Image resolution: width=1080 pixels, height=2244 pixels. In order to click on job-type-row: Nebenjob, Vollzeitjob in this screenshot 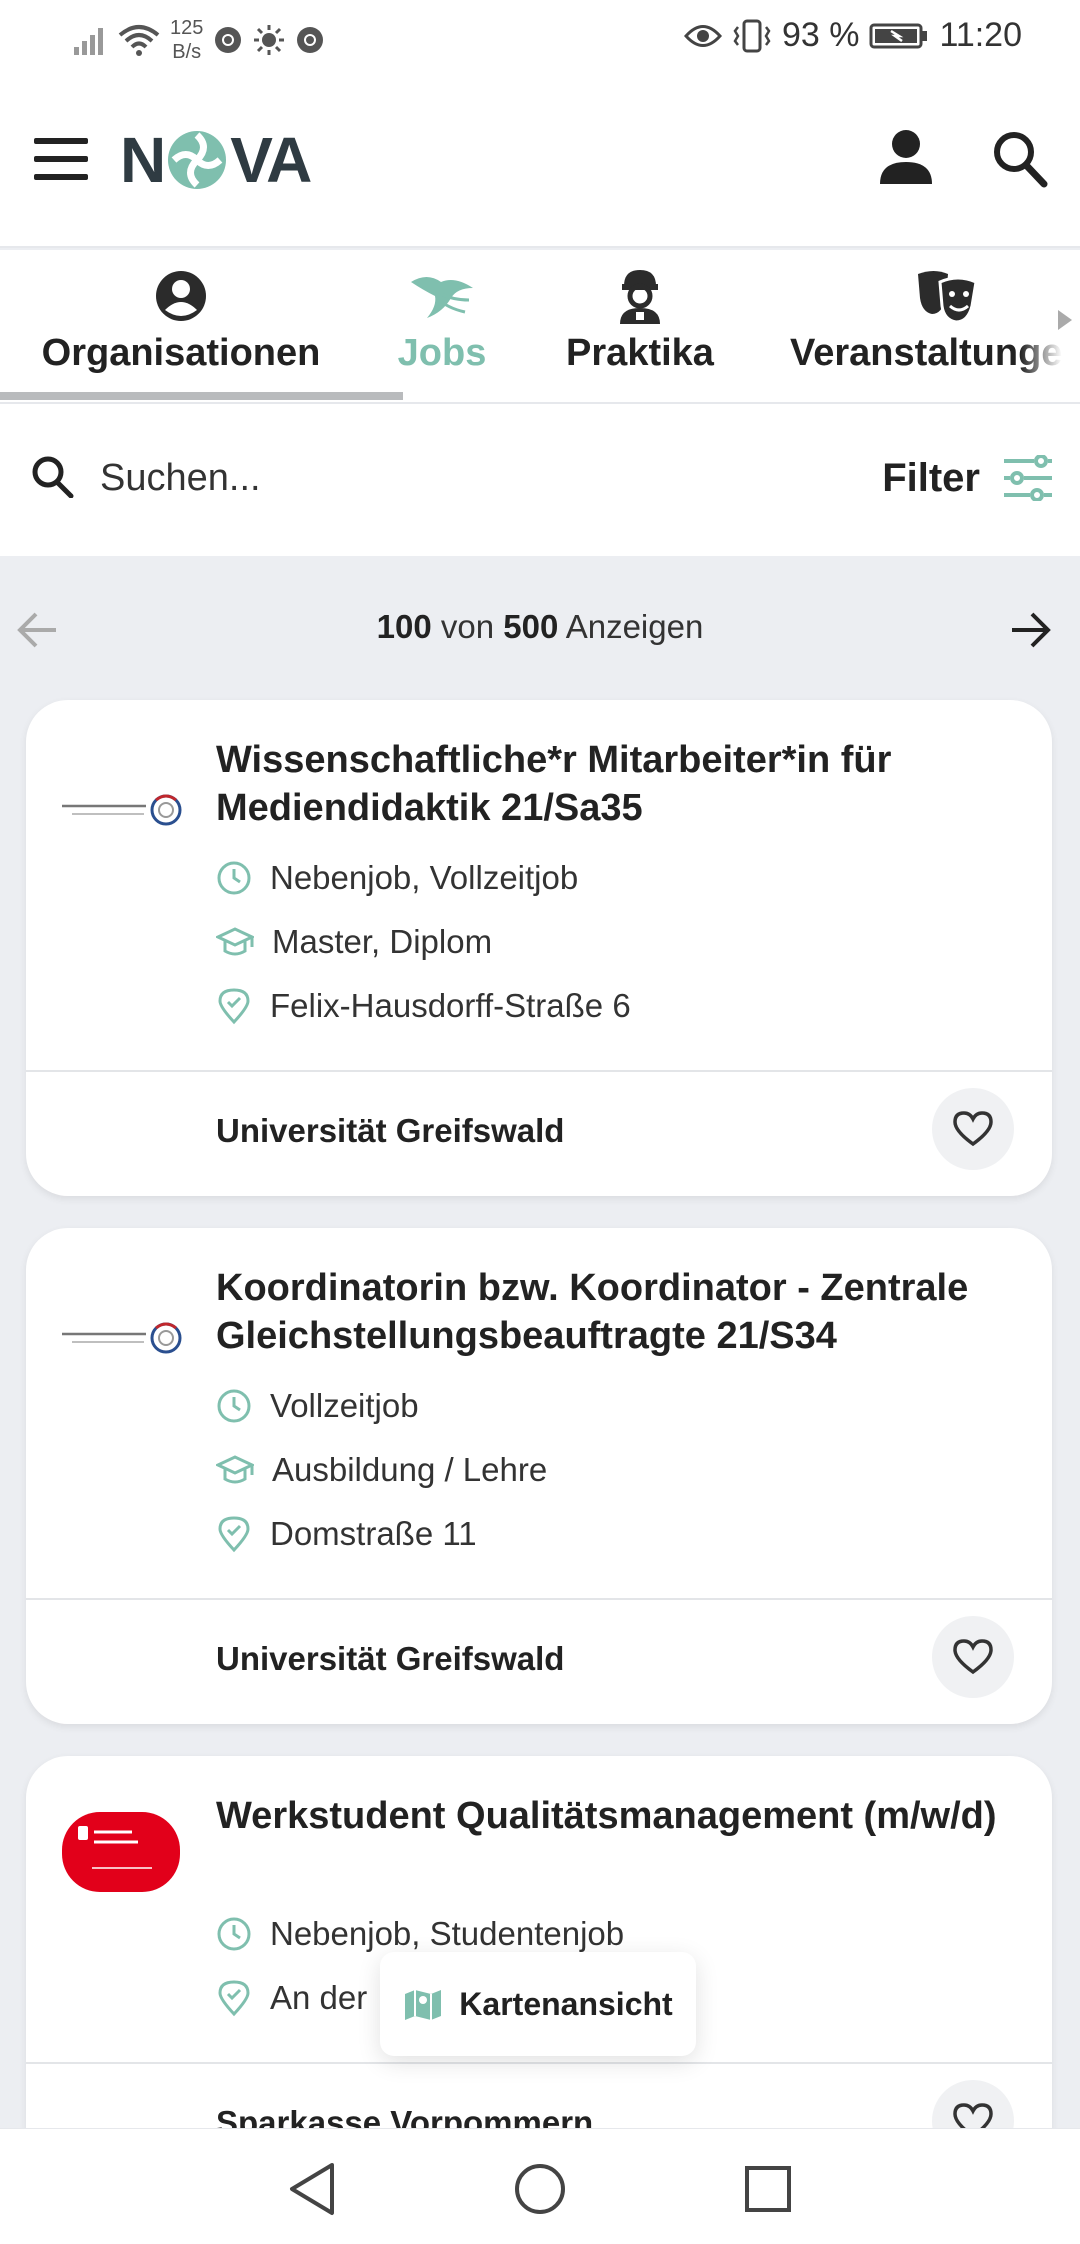, I will do `click(397, 878)`.